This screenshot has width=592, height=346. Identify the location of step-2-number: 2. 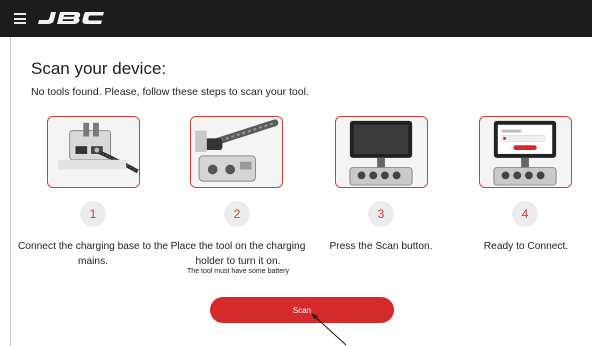
(237, 214).